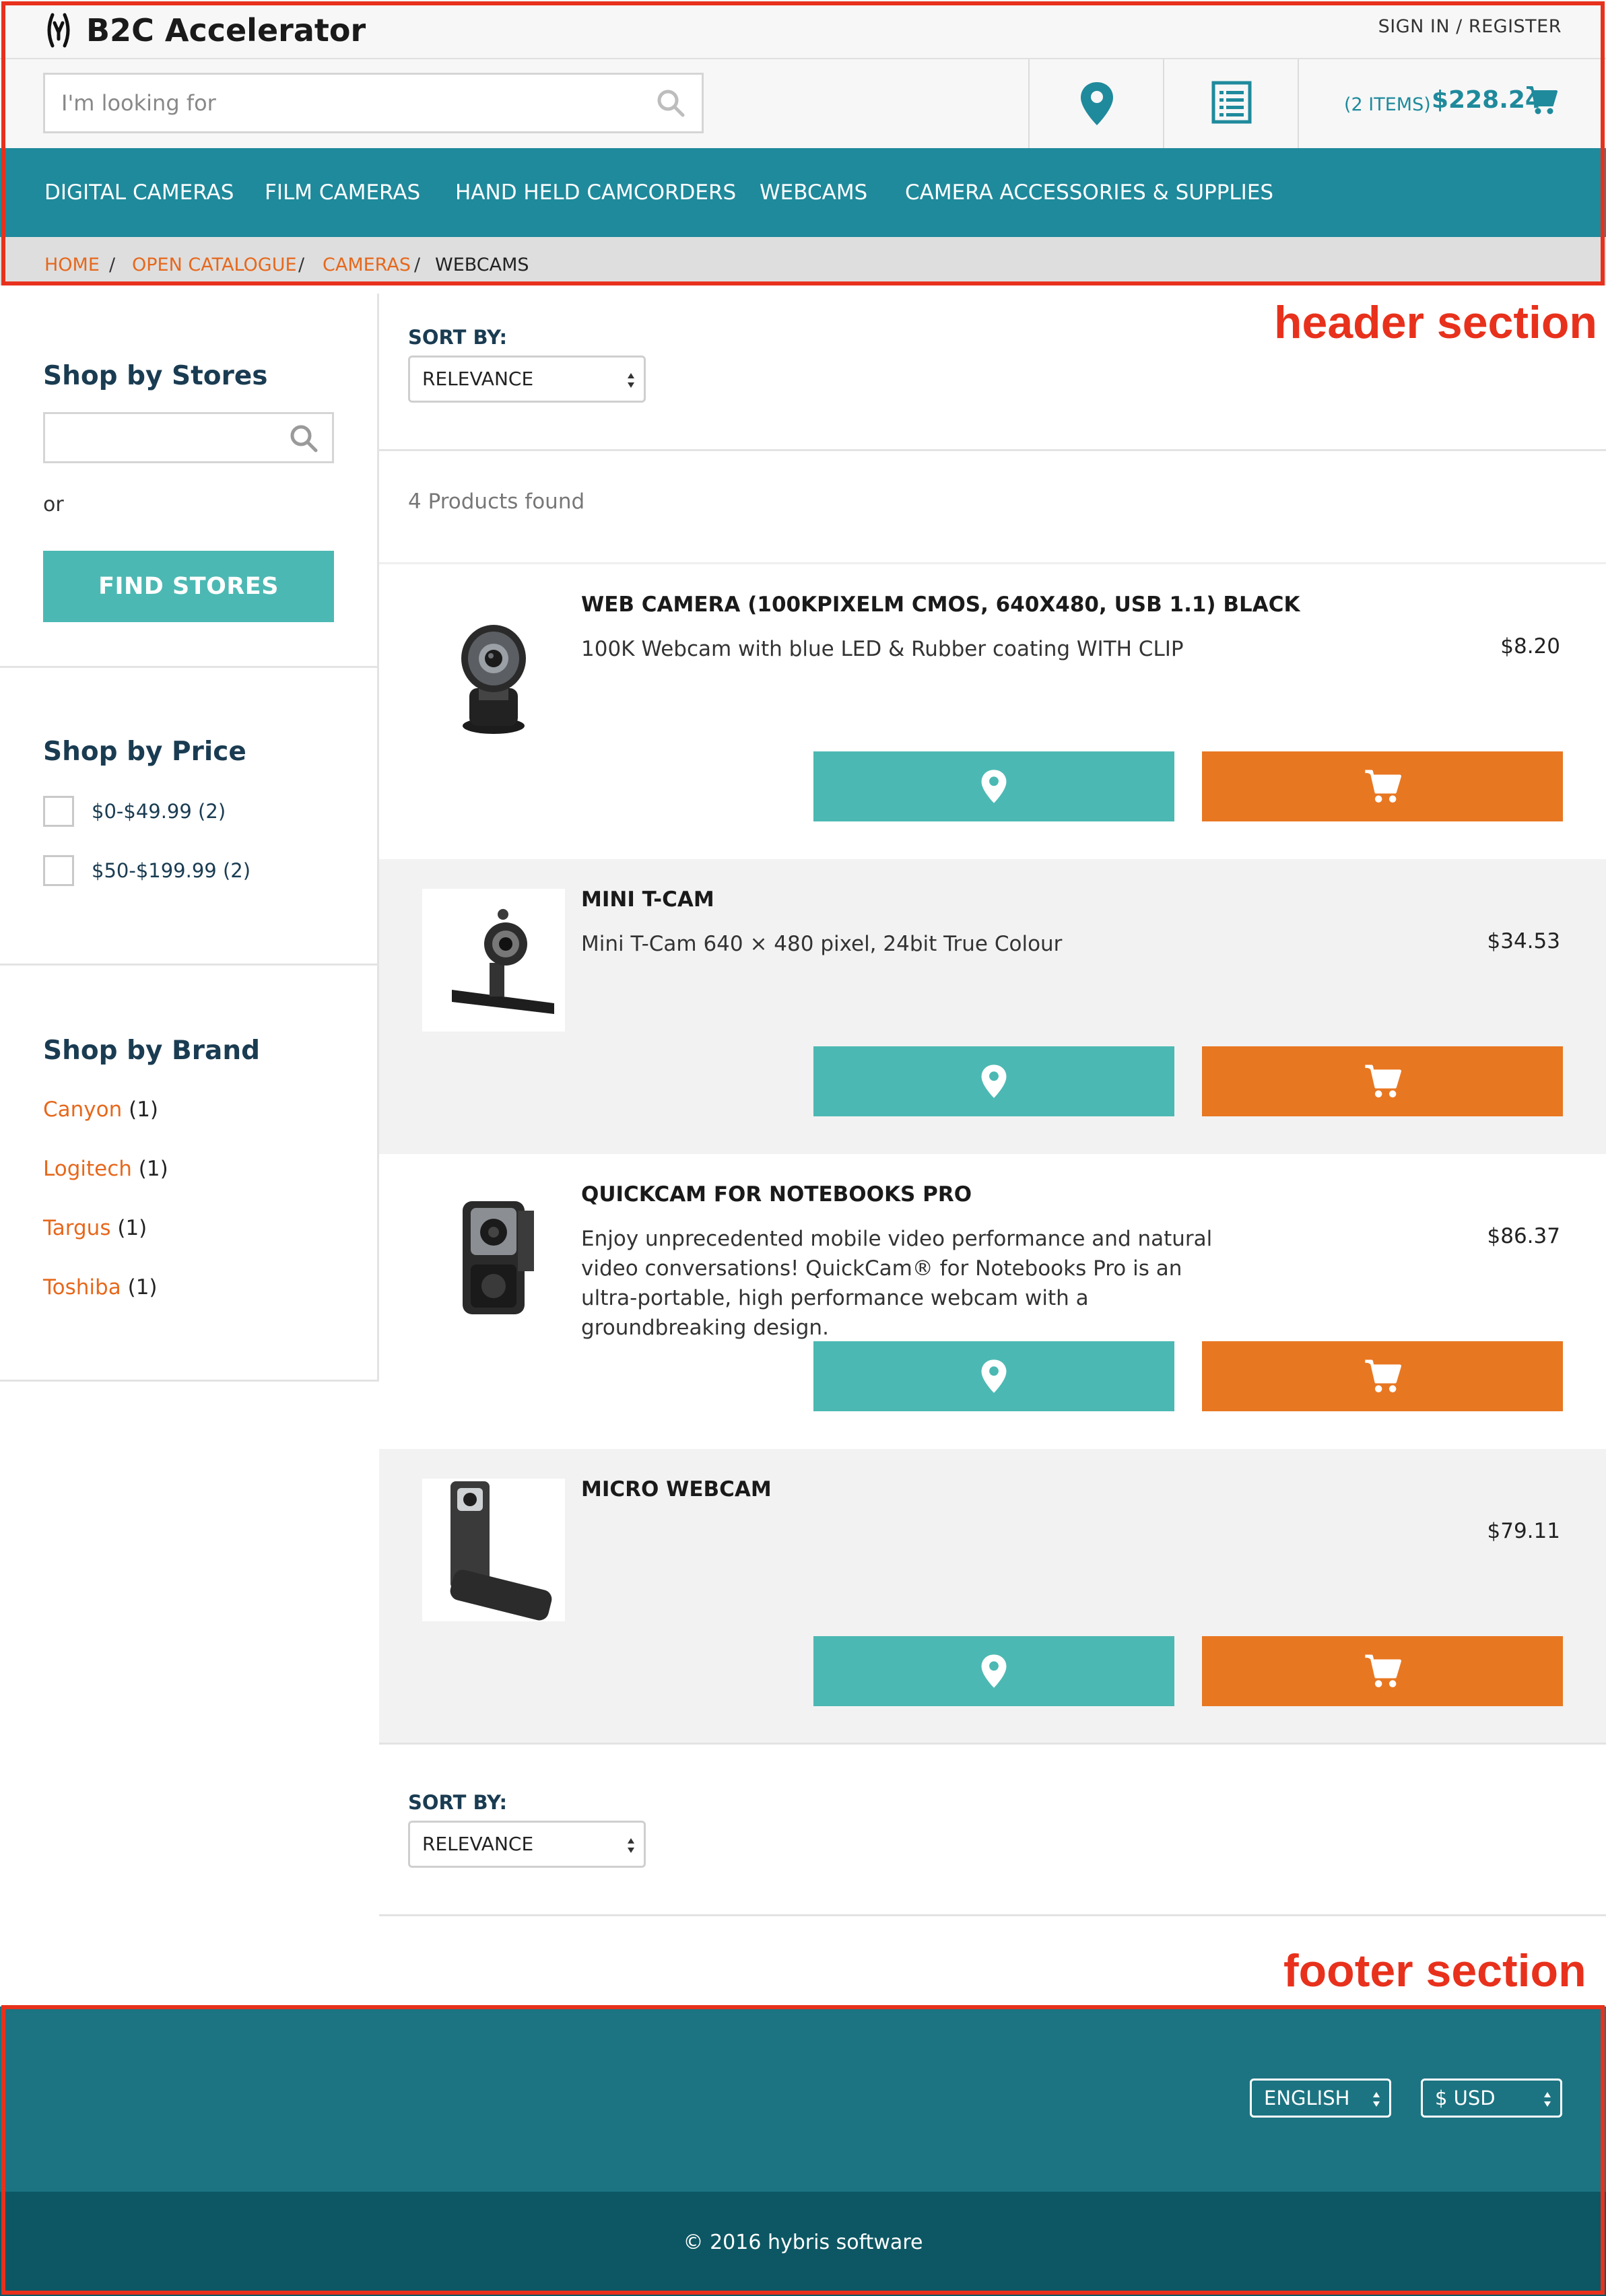 This screenshot has height=2296, width=1606. What do you see at coordinates (72, 265) in the screenshot?
I see `breadcrumb-home: HOME` at bounding box center [72, 265].